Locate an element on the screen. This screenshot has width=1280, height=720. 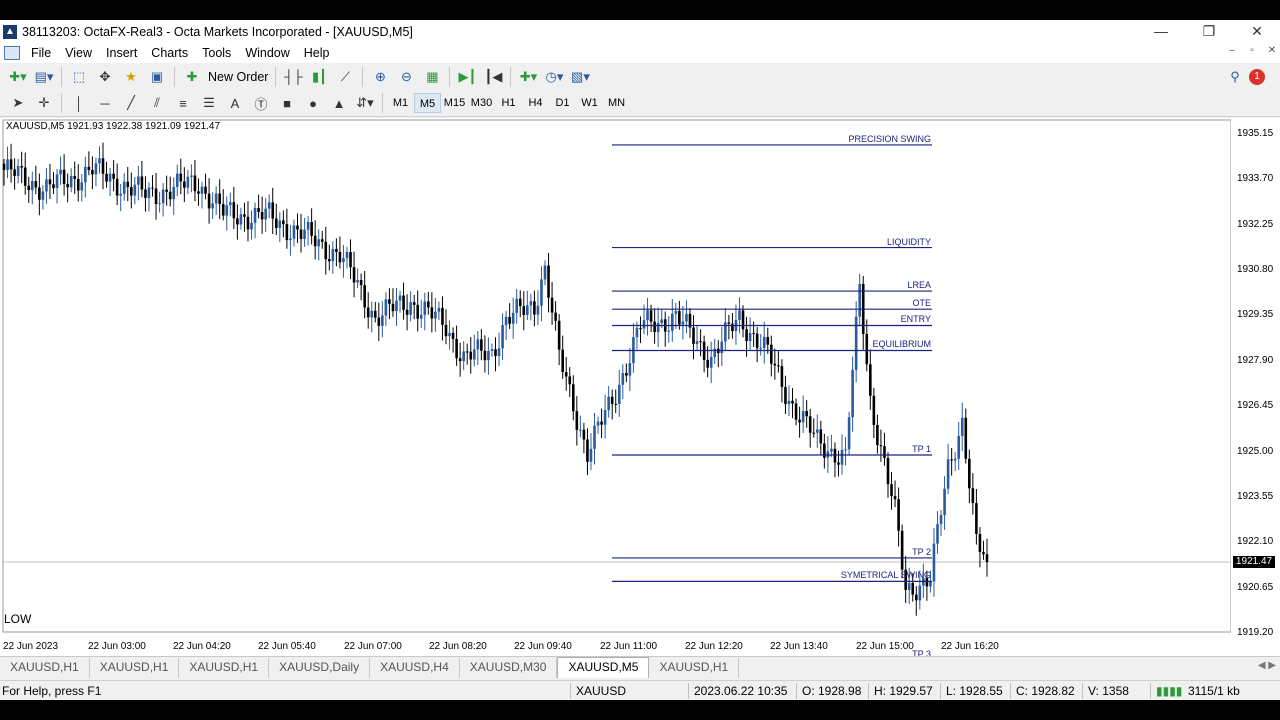
fibonacci-icon: ≡ is located at coordinates (183, 103).